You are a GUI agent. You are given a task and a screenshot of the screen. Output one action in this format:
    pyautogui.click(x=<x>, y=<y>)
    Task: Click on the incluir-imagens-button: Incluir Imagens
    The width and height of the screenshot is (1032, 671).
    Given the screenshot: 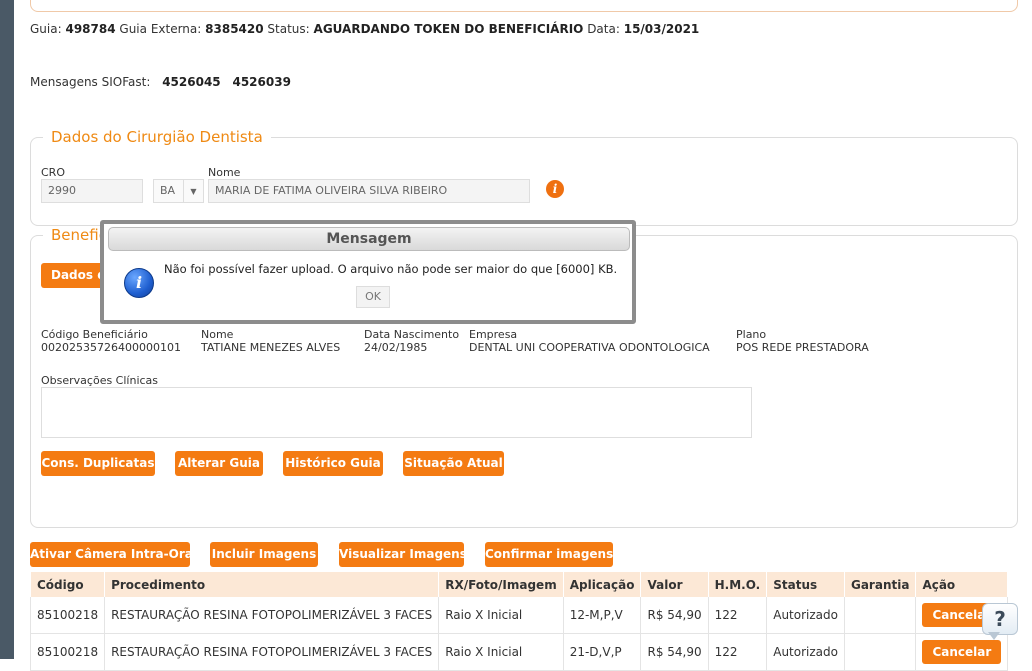 What is the action you would take?
    pyautogui.click(x=264, y=554)
    